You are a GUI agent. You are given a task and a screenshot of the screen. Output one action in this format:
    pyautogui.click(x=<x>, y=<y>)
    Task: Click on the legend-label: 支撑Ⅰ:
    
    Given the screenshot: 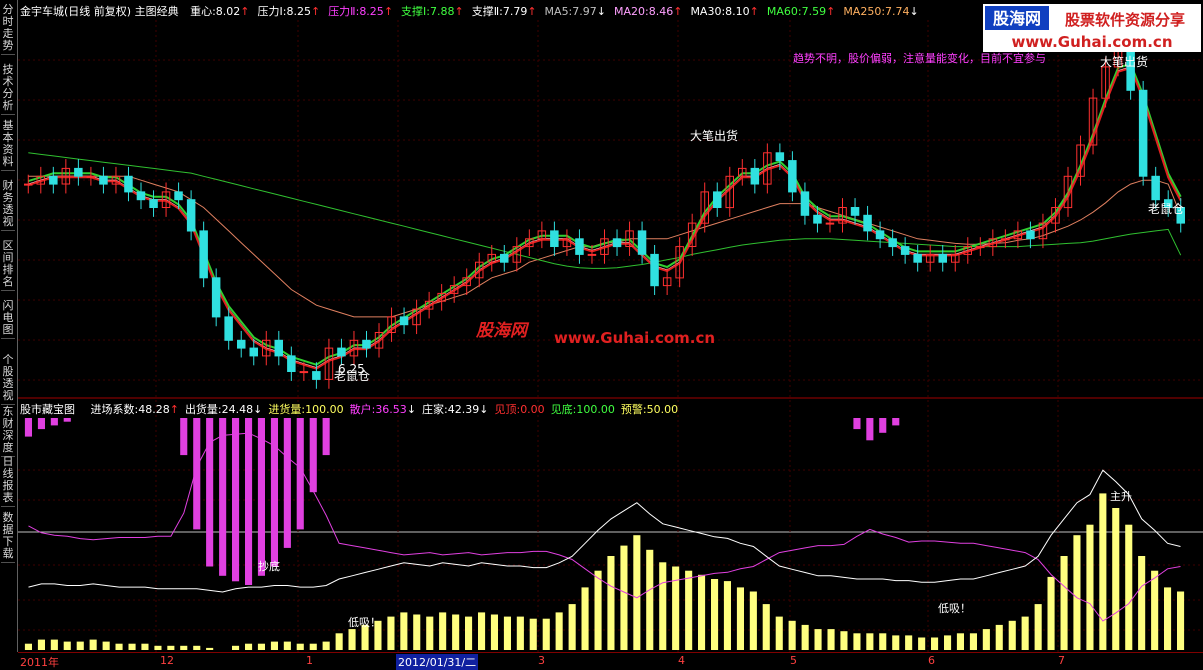 What is the action you would take?
    pyautogui.click(x=415, y=11)
    